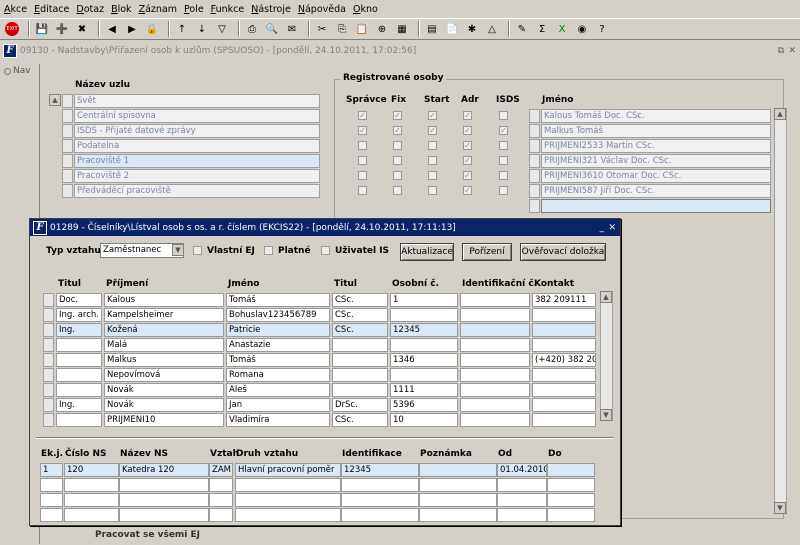 This screenshot has width=800, height=545. Describe the element at coordinates (15, 9) in the screenshot. I see `menu-item: Akce` at that location.